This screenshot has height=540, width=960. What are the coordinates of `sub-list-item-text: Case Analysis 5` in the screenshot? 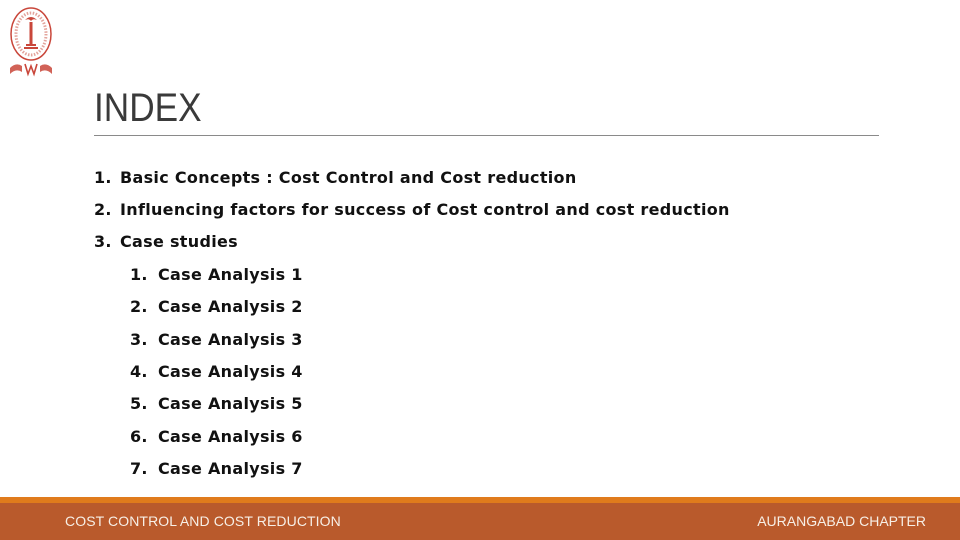 It's located at (230, 403).